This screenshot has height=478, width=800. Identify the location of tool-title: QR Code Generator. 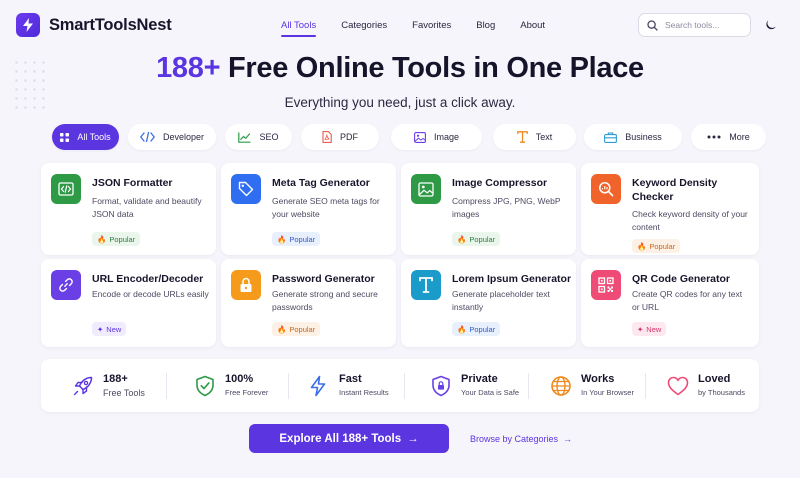
(681, 279).